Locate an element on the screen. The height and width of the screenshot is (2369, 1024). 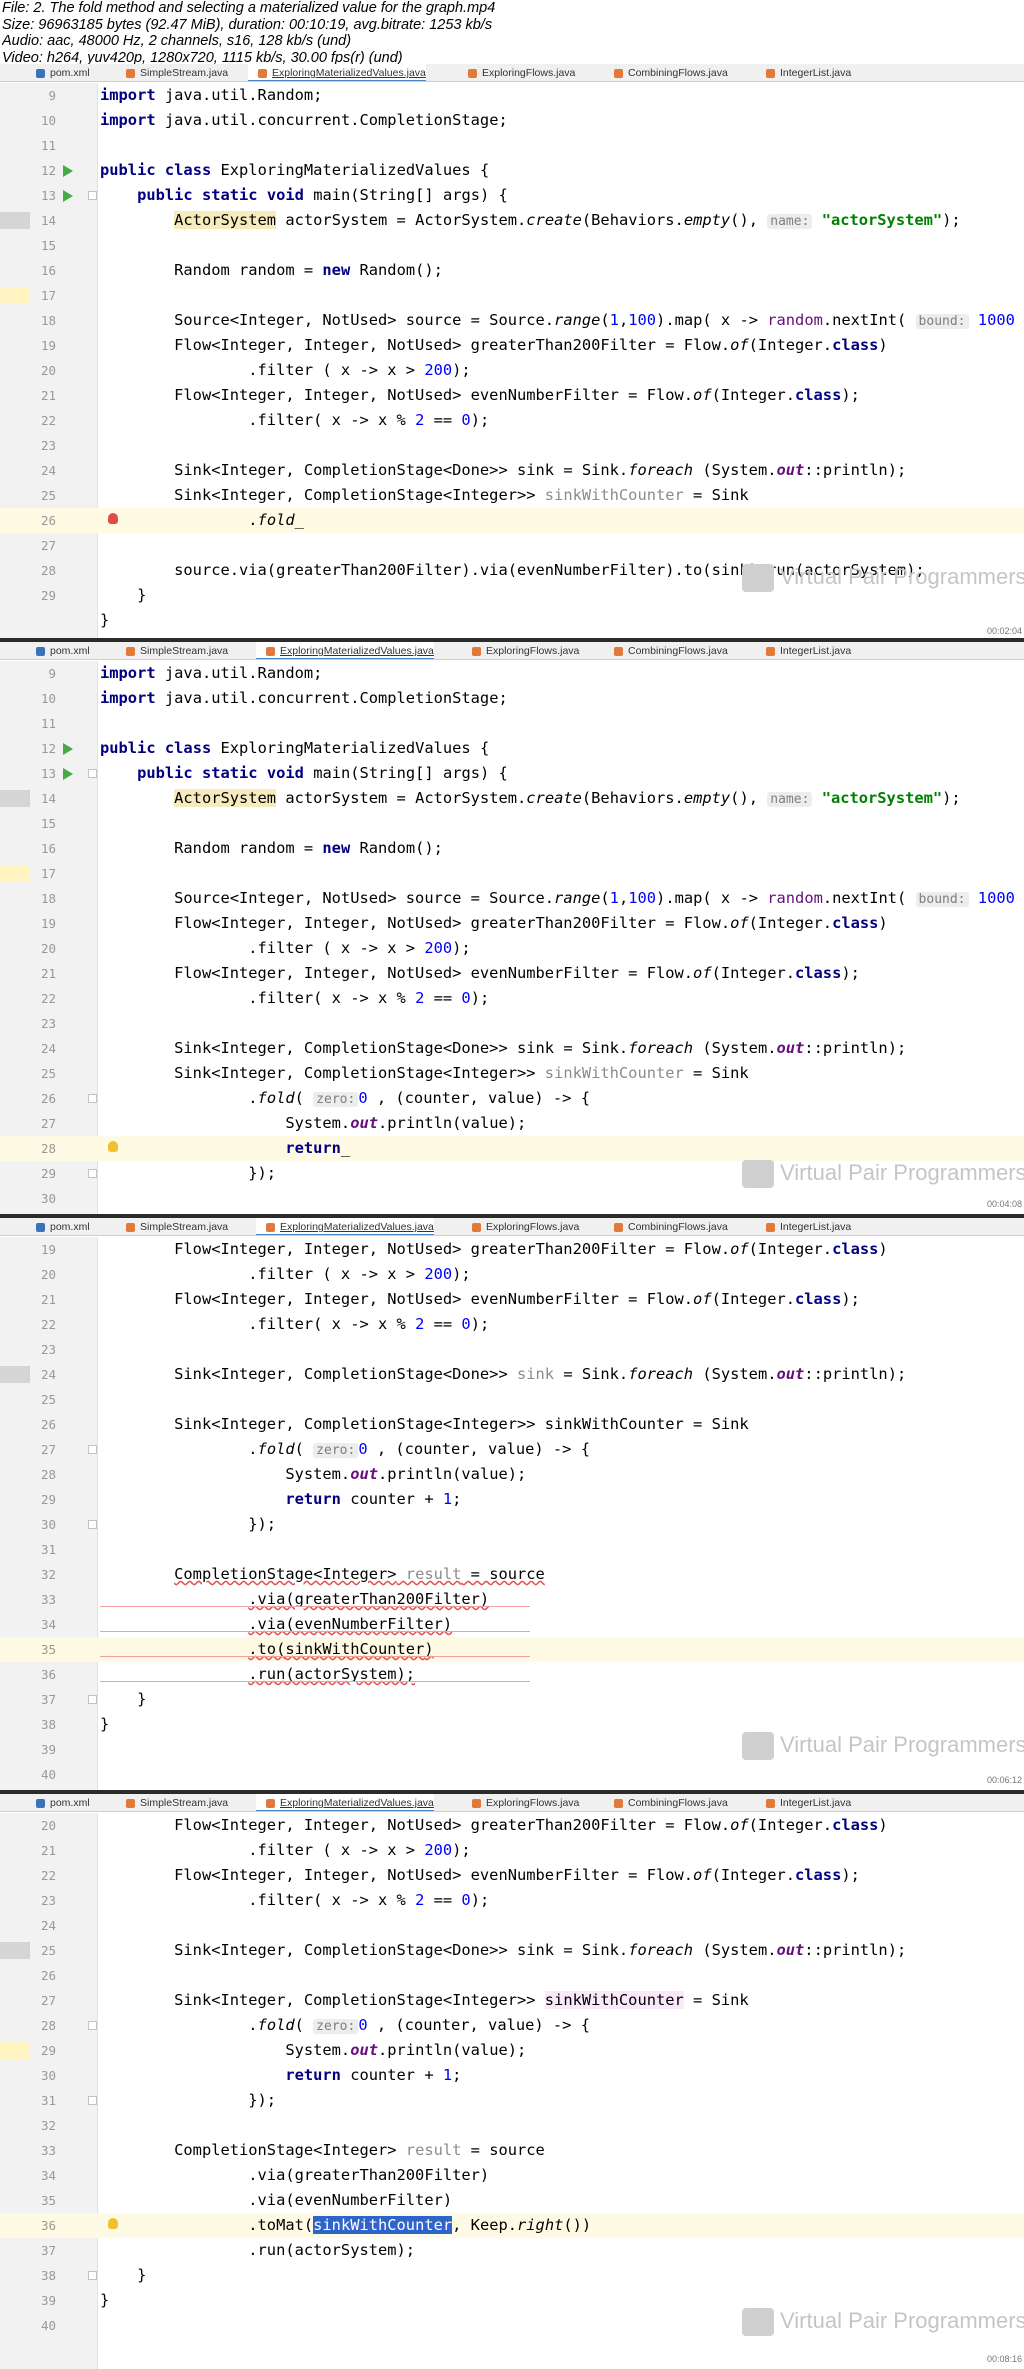
code-line: 26 is located at coordinates (512, 1975).